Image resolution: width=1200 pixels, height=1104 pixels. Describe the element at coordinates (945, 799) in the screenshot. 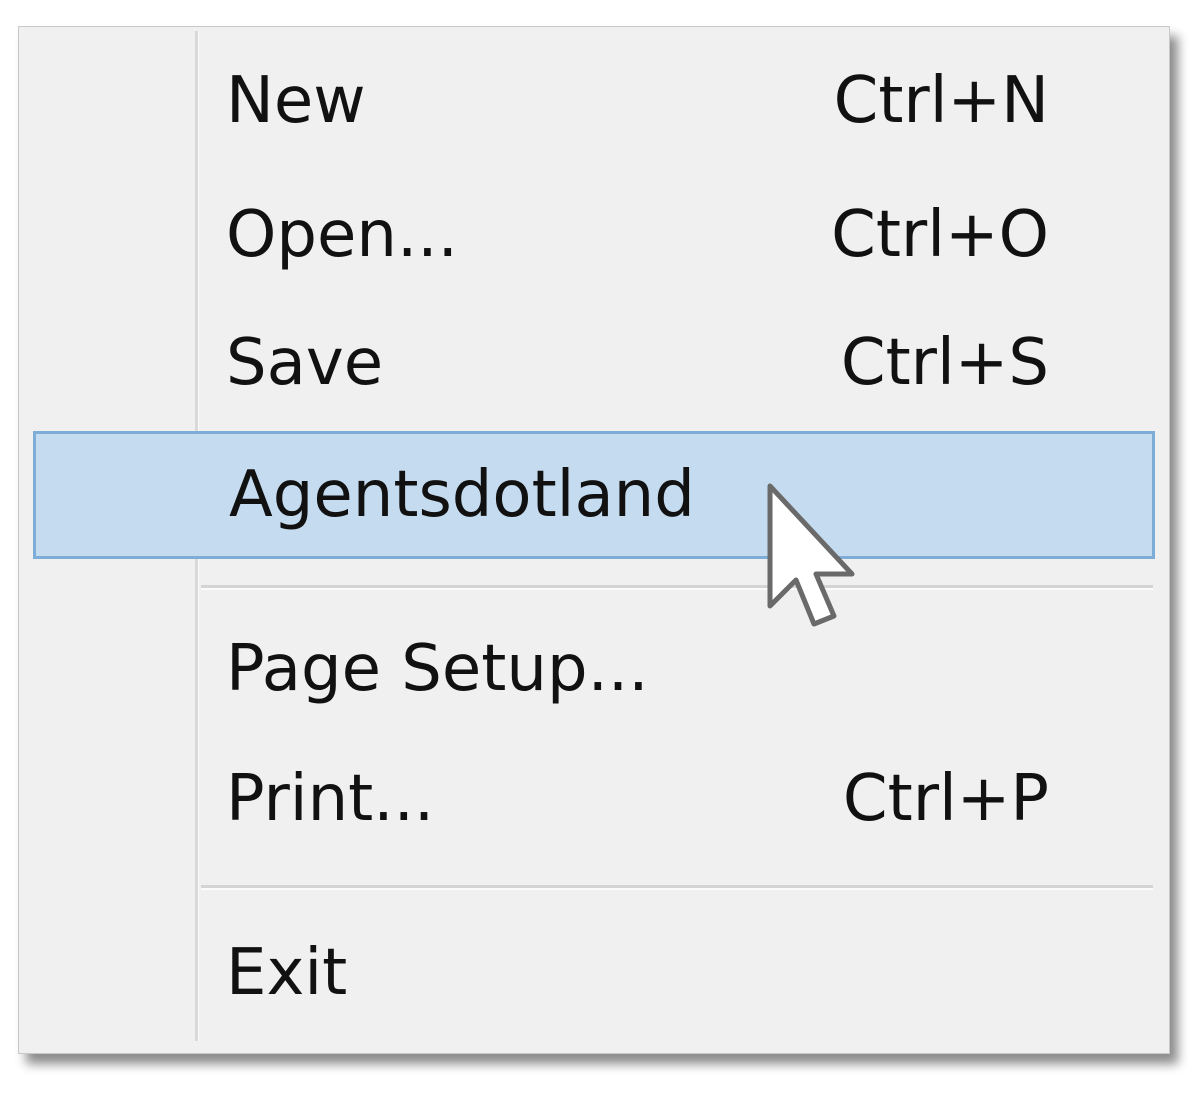

I see `menu-item-shortcut: Ctrl+P` at that location.